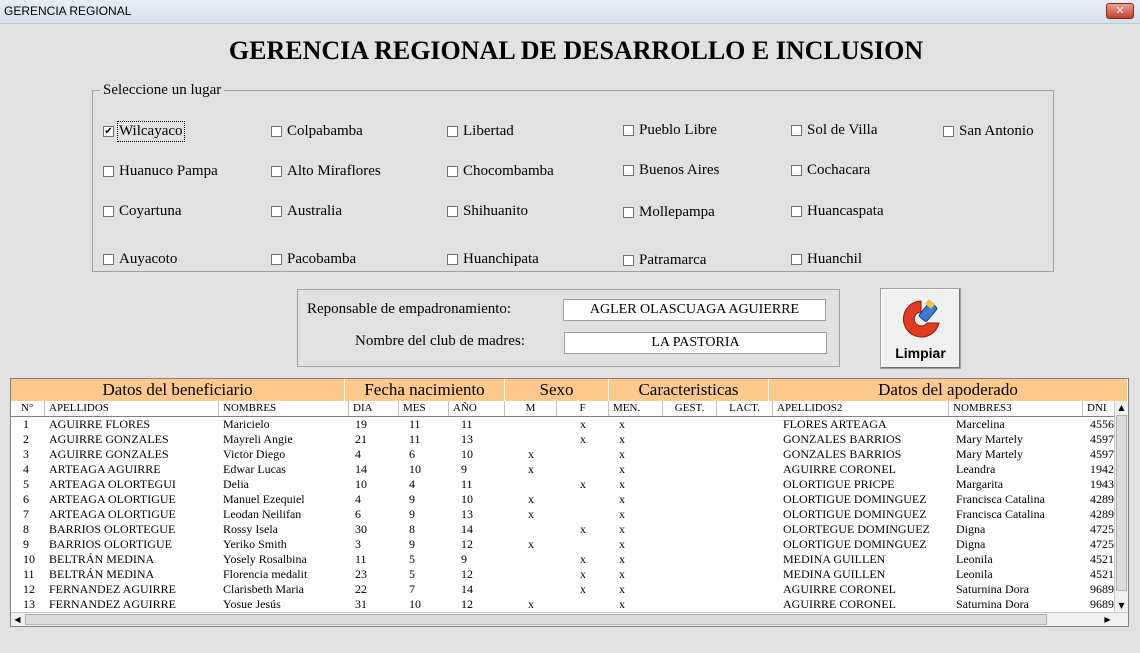 This screenshot has height=653, width=1140. Describe the element at coordinates (670, 130) in the screenshot. I see `lugar-checkbox: Pueblo Libre` at that location.